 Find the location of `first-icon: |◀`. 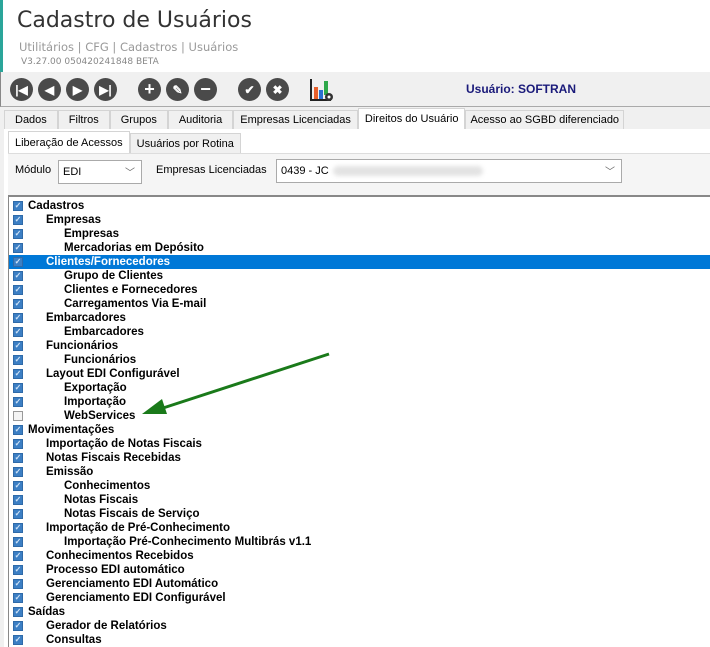

first-icon: |◀ is located at coordinates (21, 89).